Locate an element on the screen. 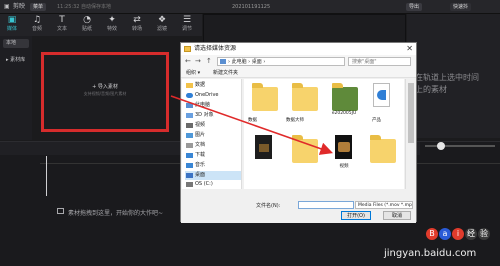  transition-icon: ⇄ is located at coordinates (137, 20).